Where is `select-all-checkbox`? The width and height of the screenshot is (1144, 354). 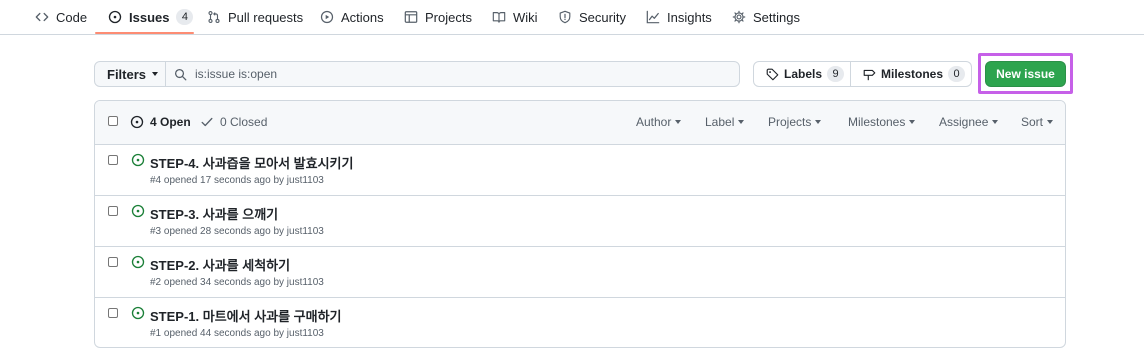
select-all-checkbox is located at coordinates (113, 121).